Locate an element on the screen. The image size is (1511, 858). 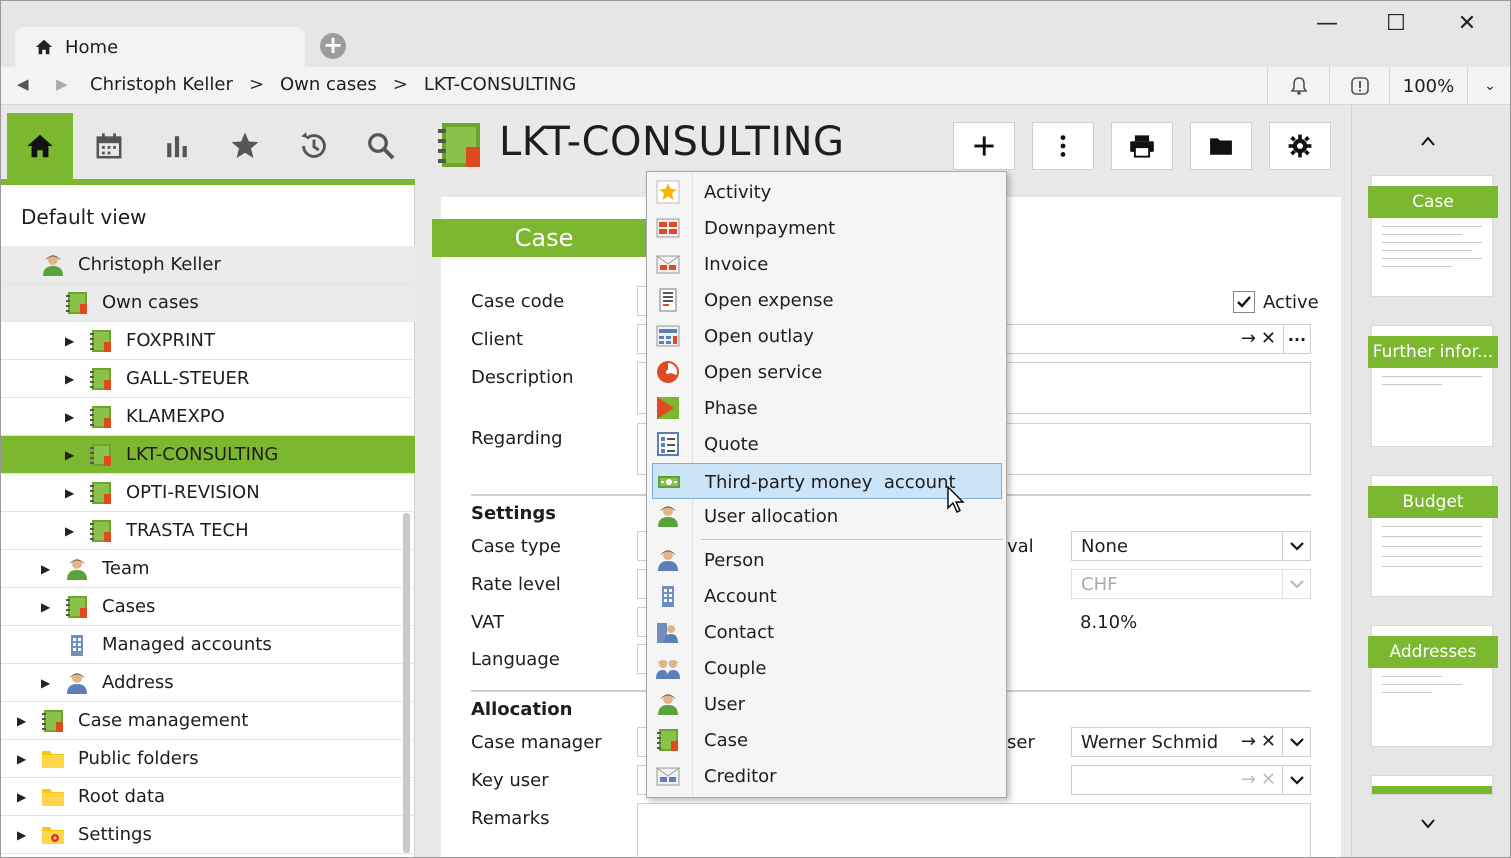
key-user-select: → ✕ is located at coordinates (1191, 780).